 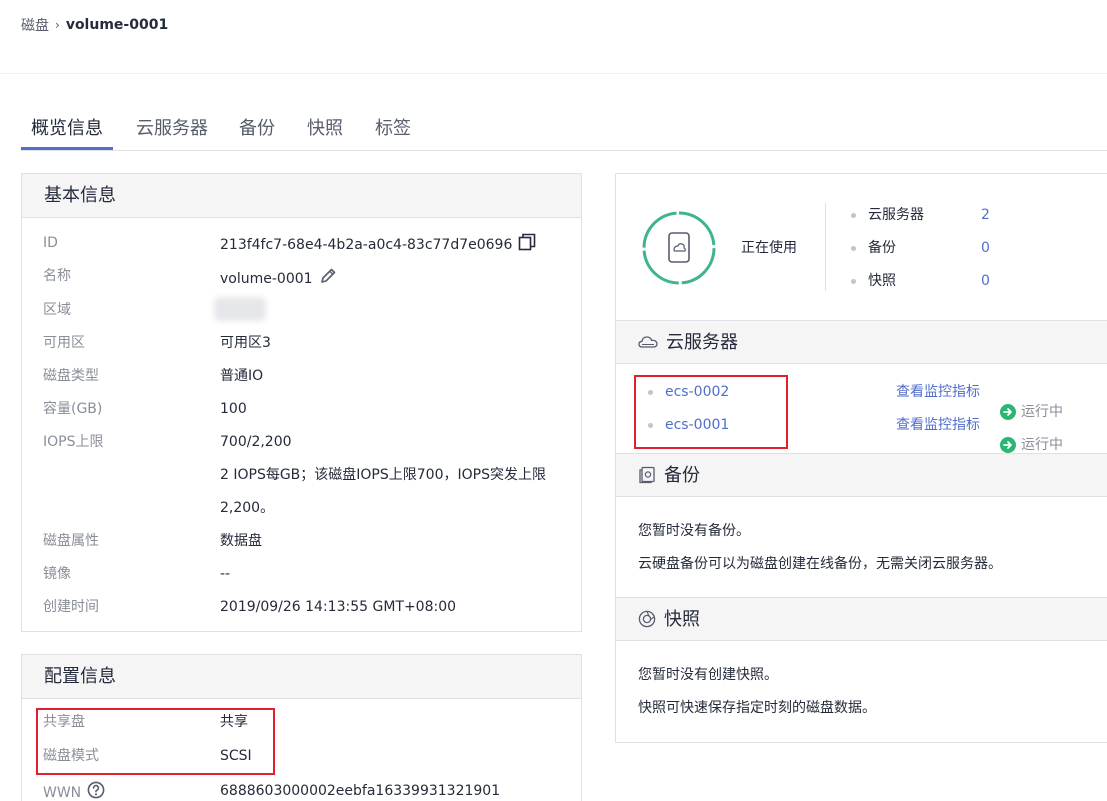 What do you see at coordinates (57, 310) in the screenshot?
I see `region-label: 区域` at bounding box center [57, 310].